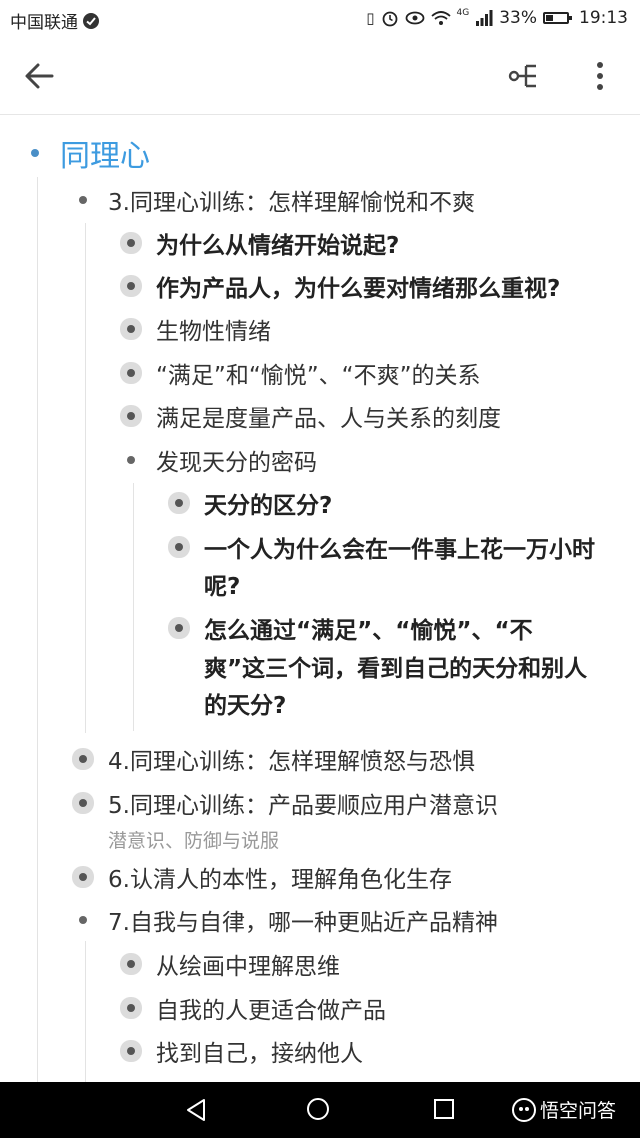  I want to click on outline-node: 为什么从情绪开始说起?, so click(263, 243).